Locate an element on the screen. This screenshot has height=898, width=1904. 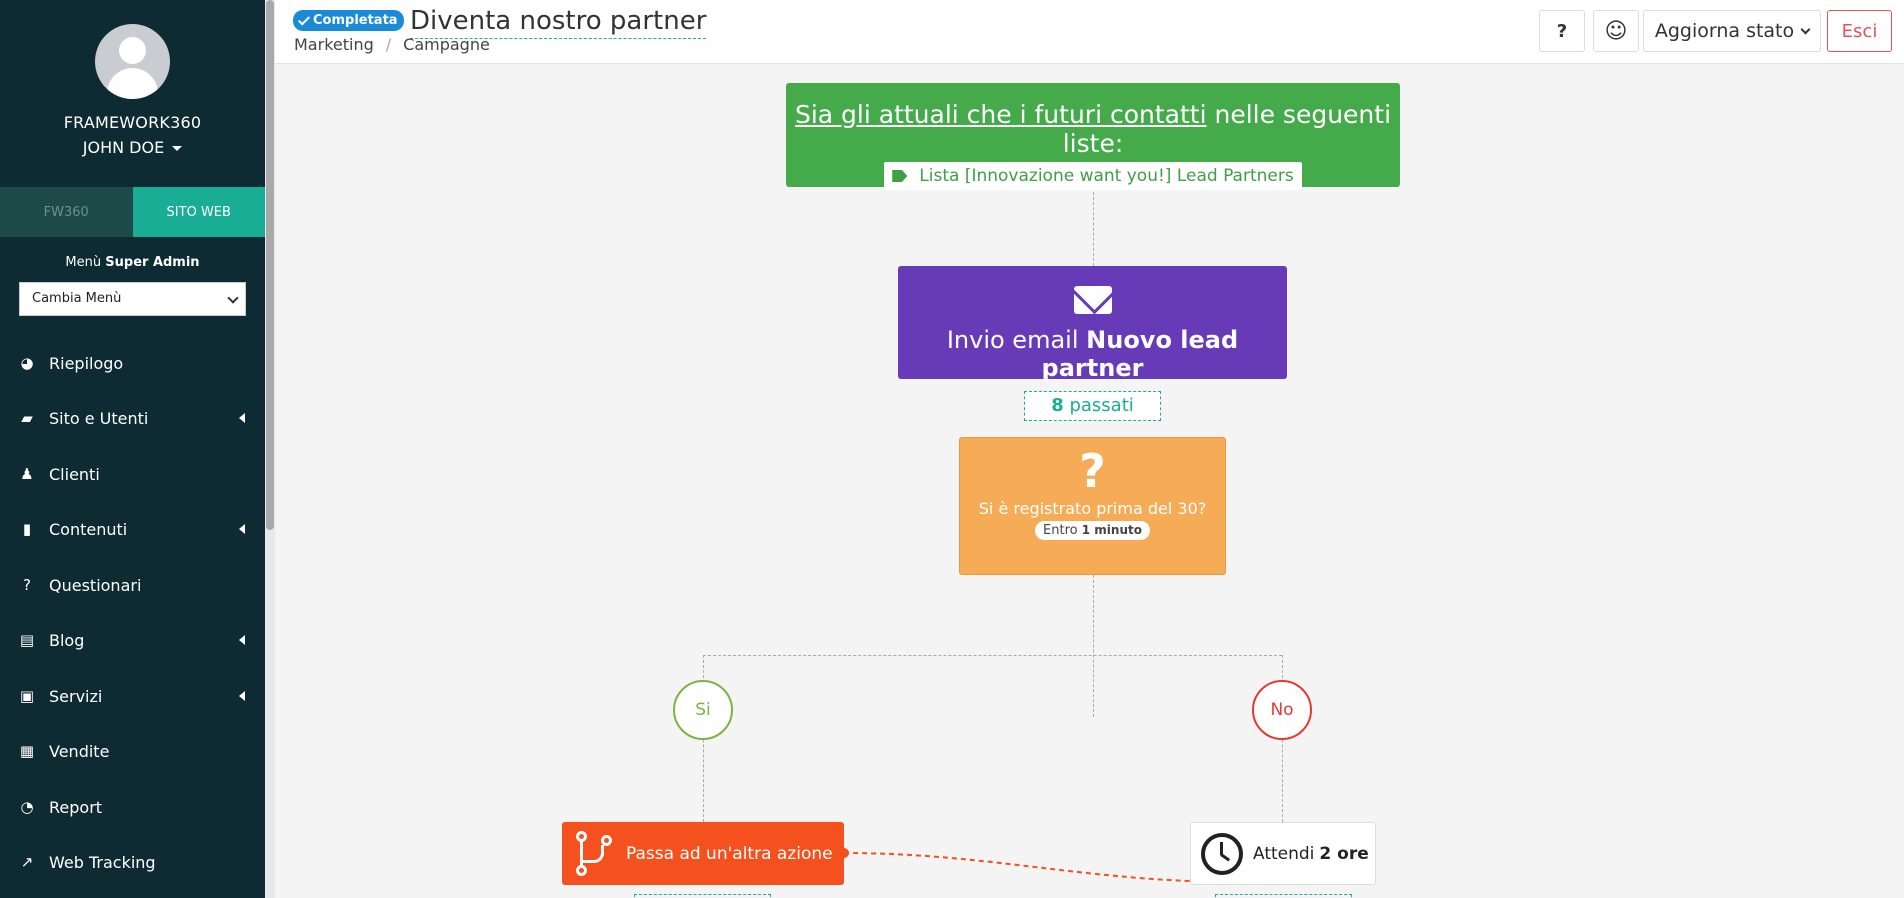
sidebar-item-riepilogo: ◕ Riepilogo is located at coordinates (132, 363).